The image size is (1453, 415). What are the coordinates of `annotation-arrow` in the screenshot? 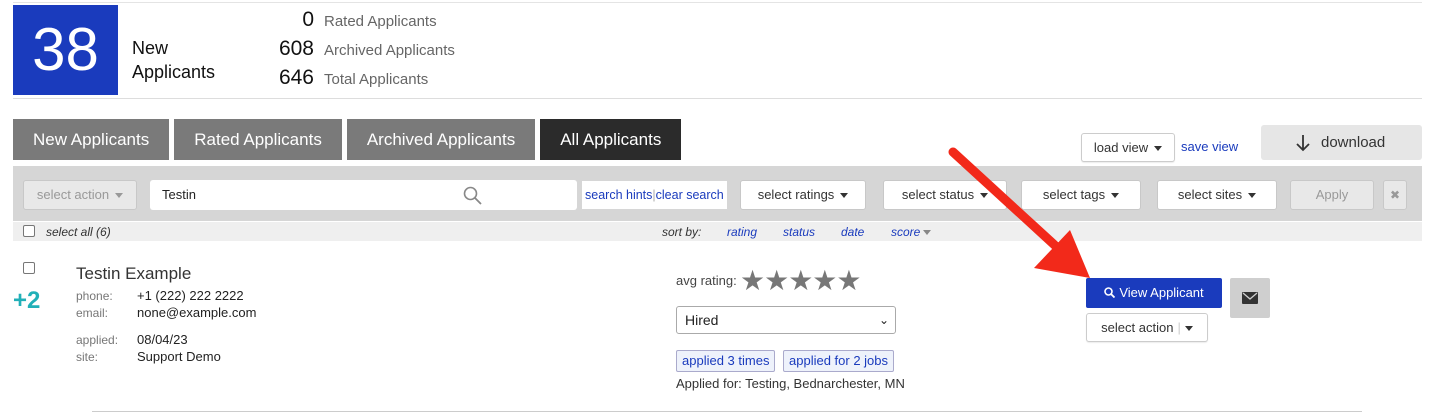 It's located at (1019, 212).